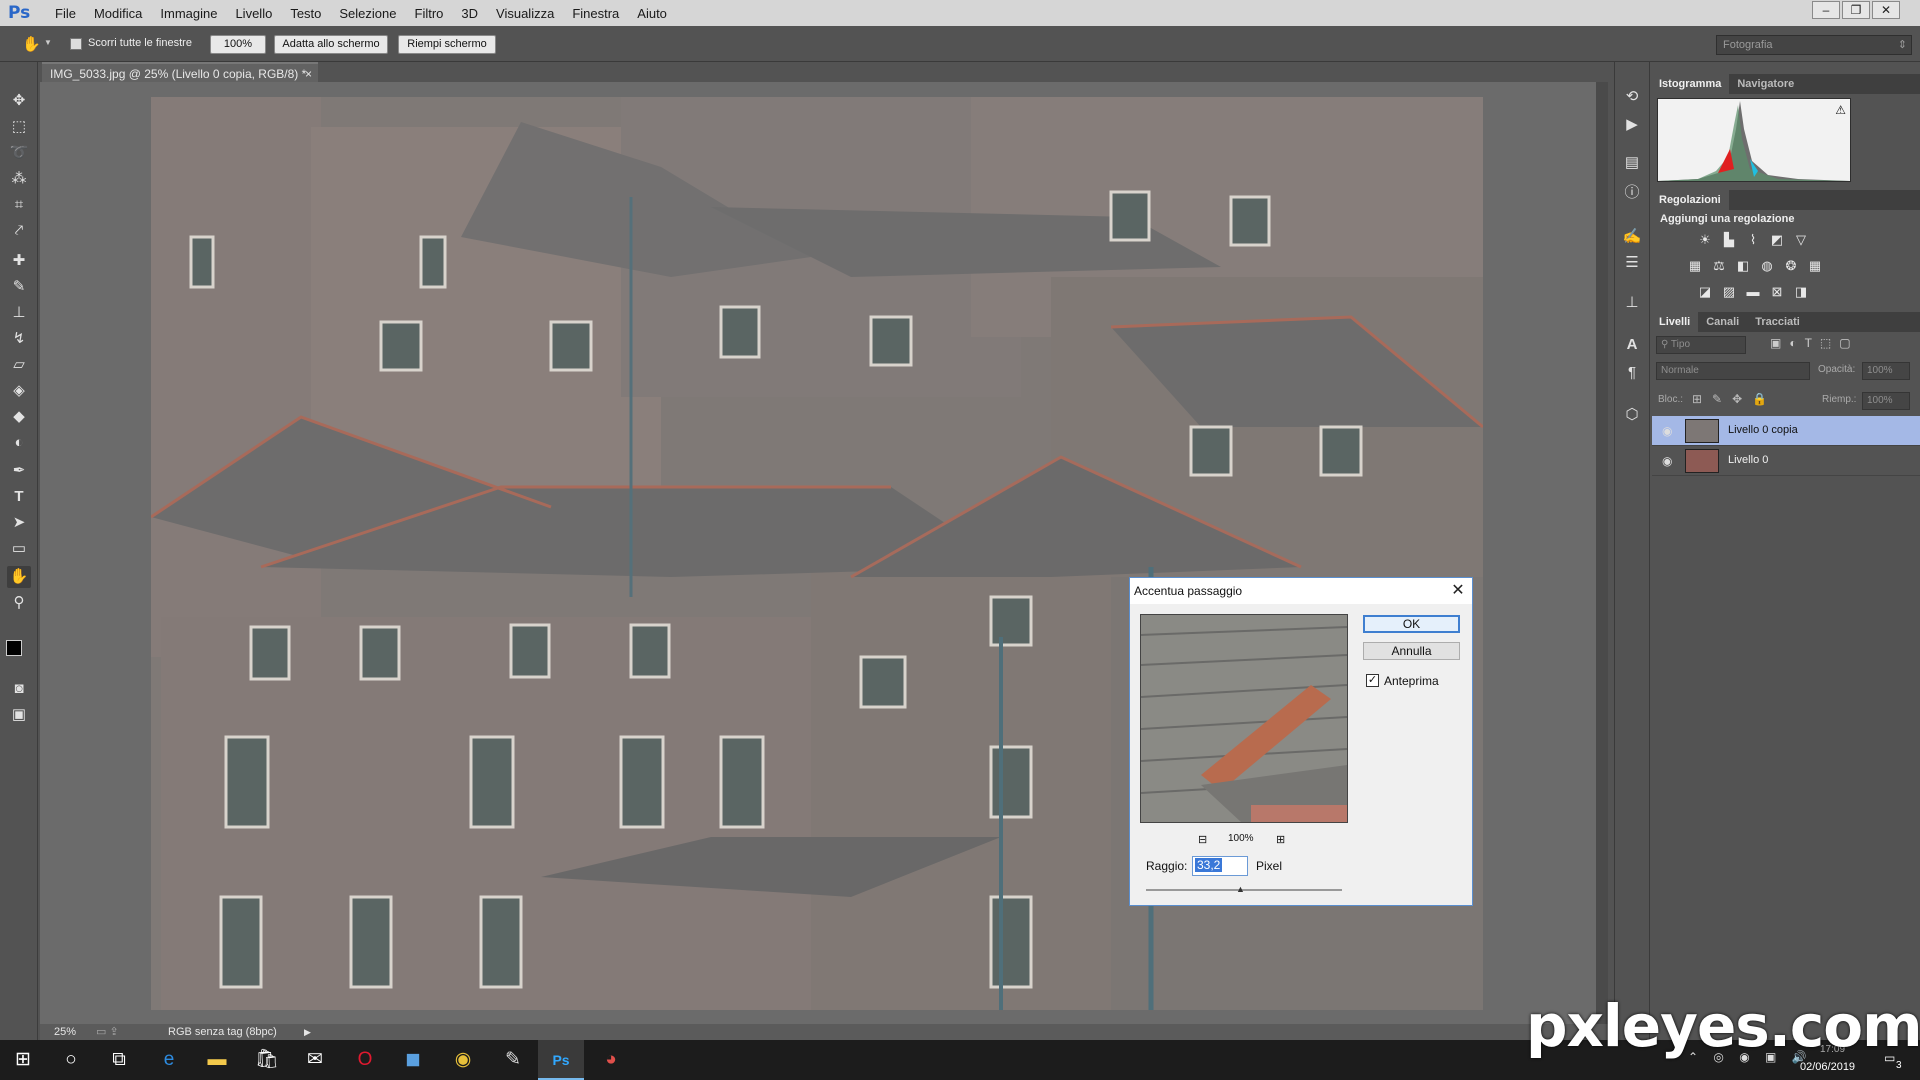 This screenshot has width=1920, height=1080. Describe the element at coordinates (525, 13) in the screenshot. I see `menu-visualizza: Visualizza` at that location.